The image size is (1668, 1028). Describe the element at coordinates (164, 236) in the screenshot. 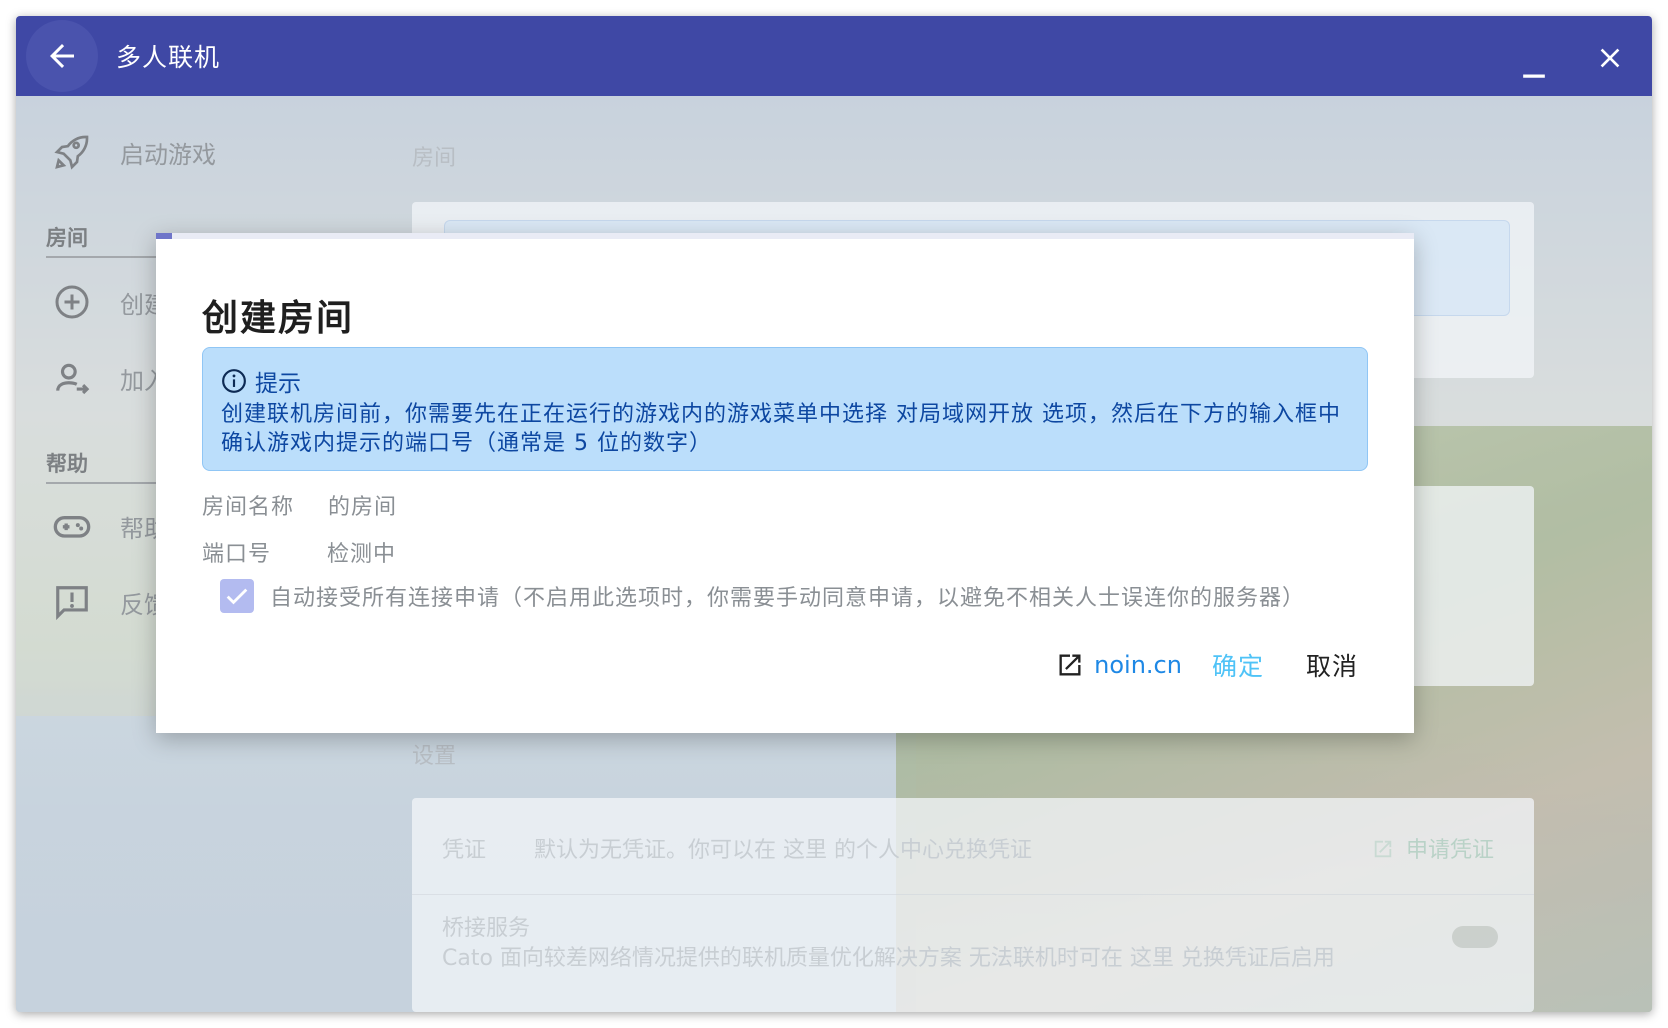

I see `progress-fill` at that location.